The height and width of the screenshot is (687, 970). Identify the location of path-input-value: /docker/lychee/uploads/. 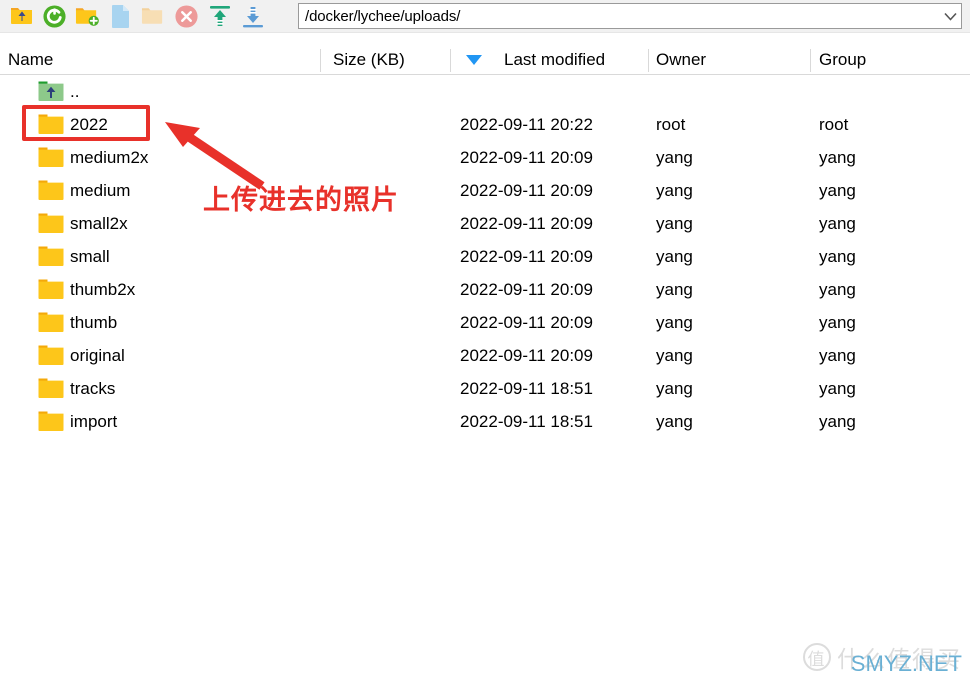
(383, 16).